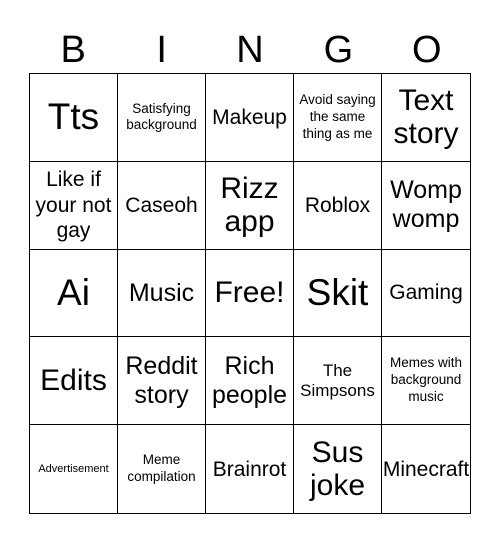 The image size is (500, 544). I want to click on bingo-header: B I N G O, so click(250, 50).